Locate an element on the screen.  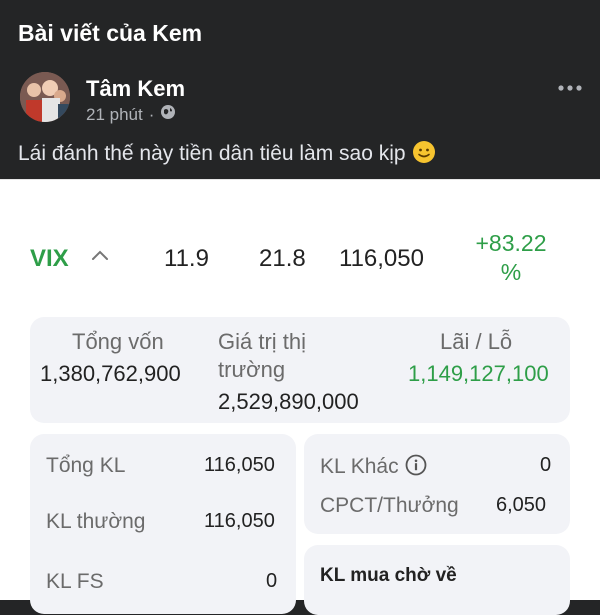
market-value: 2,529,890,000 is located at coordinates (288, 401).